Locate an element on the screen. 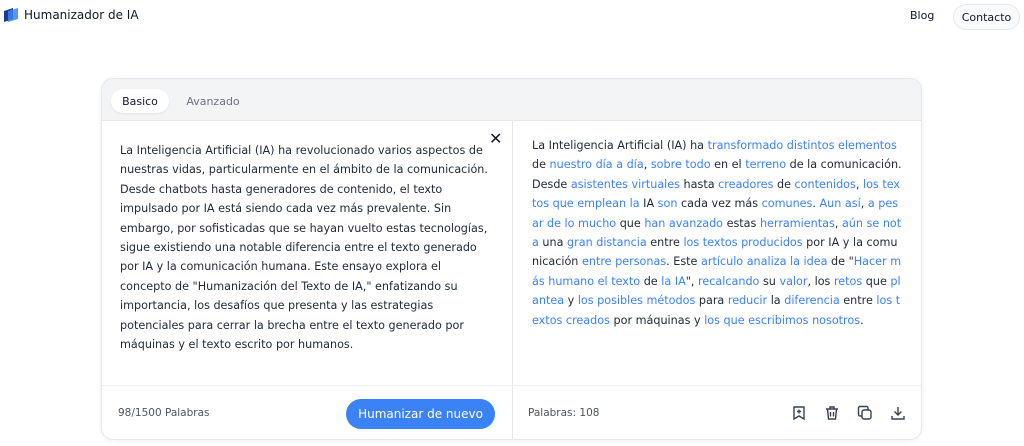  output-word-count: Palabras: 108 is located at coordinates (564, 413).